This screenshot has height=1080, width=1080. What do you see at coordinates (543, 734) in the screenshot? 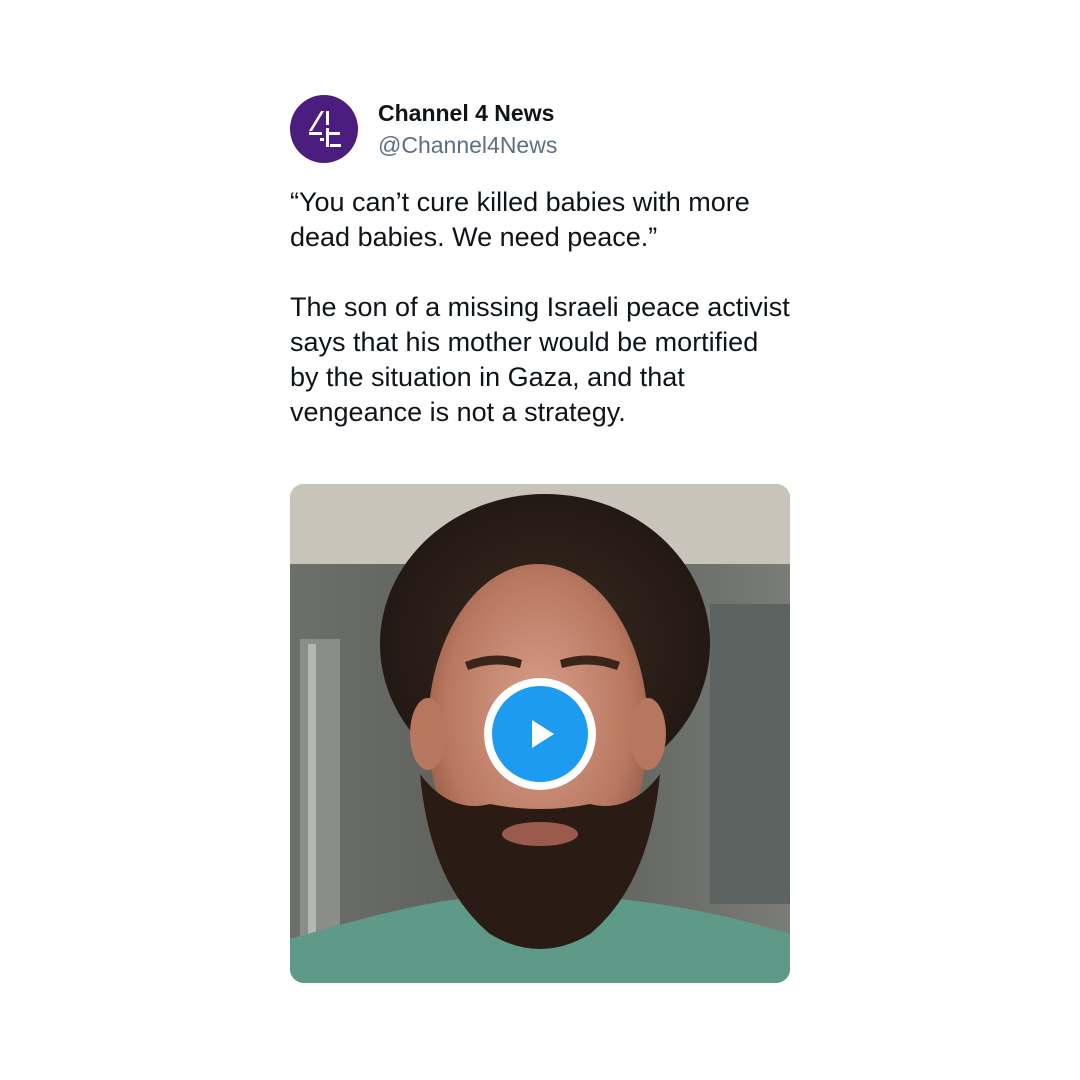
I see `play-icon` at bounding box center [543, 734].